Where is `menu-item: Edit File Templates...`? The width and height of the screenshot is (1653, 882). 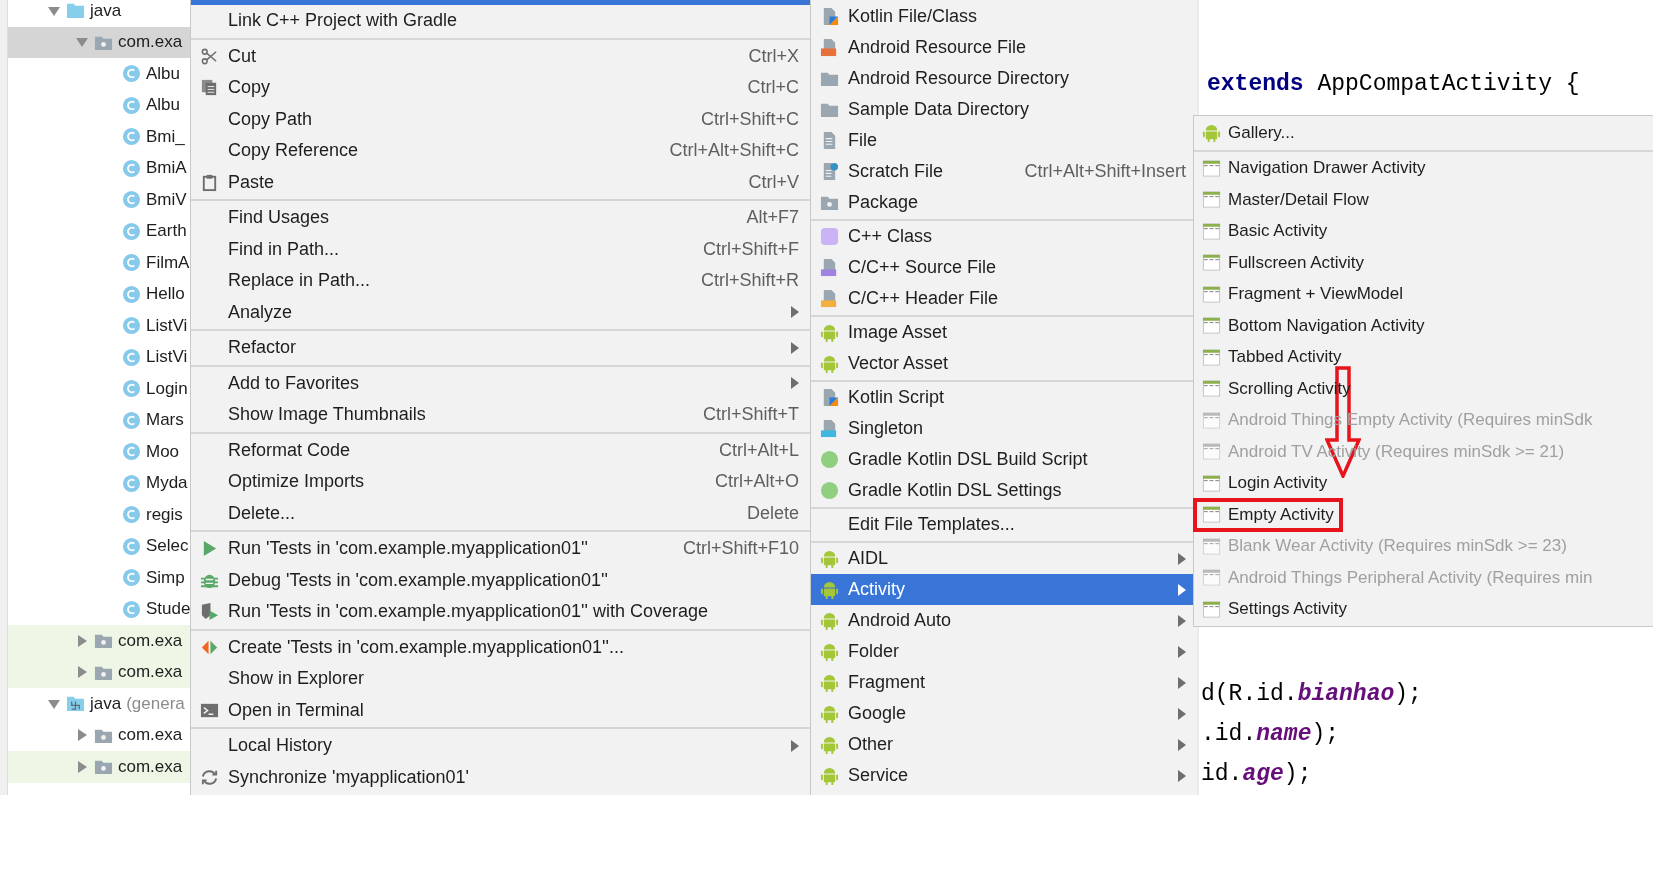 menu-item: Edit File Templates... is located at coordinates (1004, 524).